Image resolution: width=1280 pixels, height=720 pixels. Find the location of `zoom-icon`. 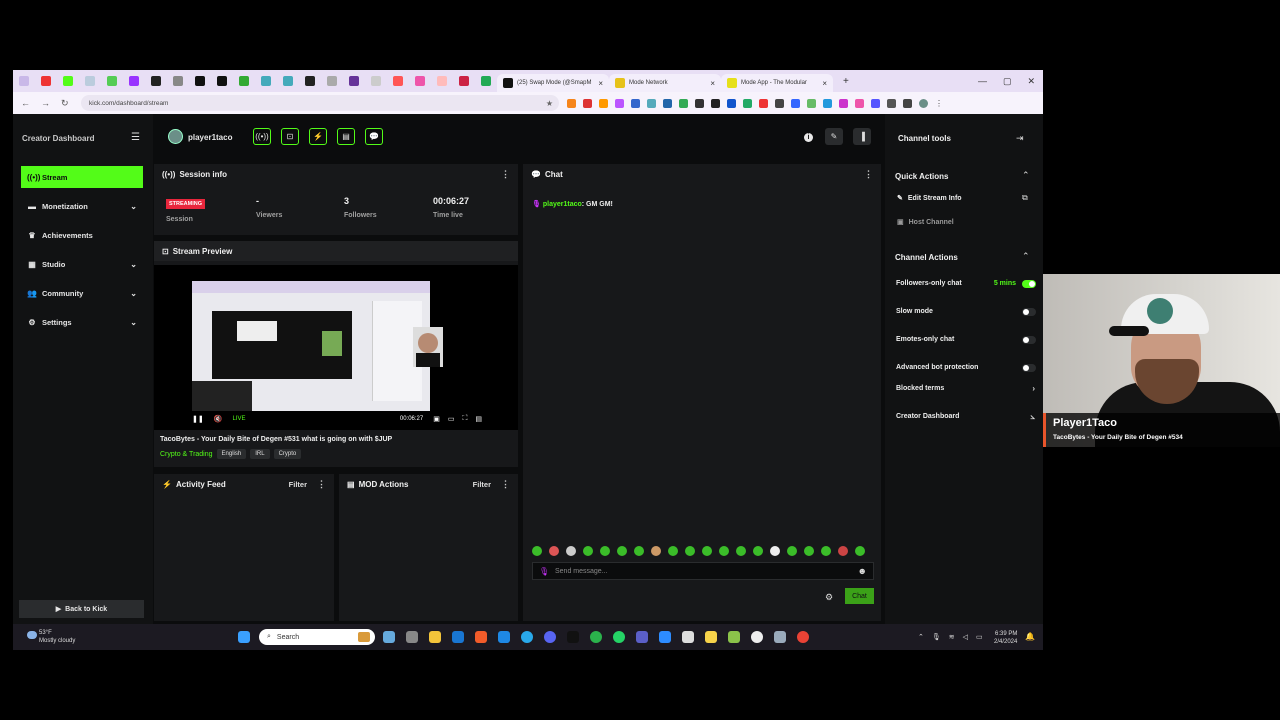

zoom-icon is located at coordinates (665, 637).